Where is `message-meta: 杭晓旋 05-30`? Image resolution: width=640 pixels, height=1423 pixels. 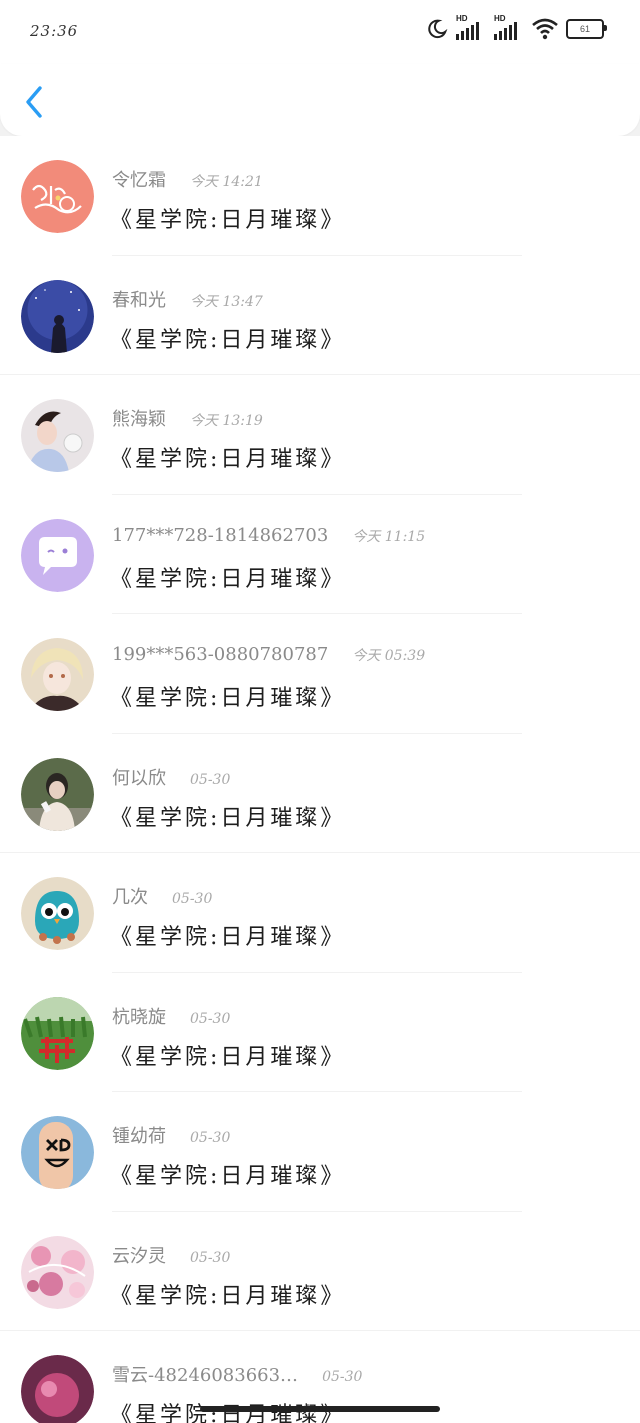
message-meta: 杭晓旋 05-30 is located at coordinates (171, 1016).